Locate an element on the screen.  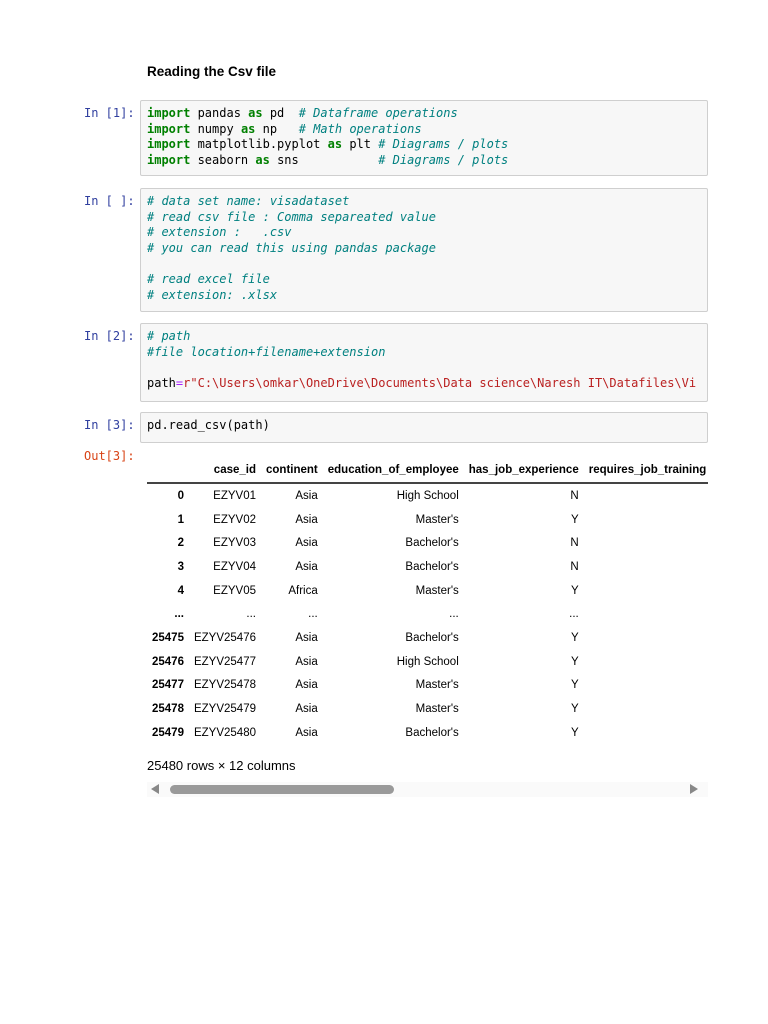
horizontal-scrollbar is located at coordinates (427, 789).